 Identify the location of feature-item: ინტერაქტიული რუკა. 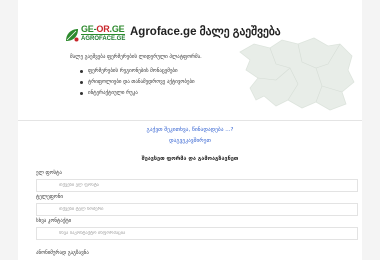
(137, 93).